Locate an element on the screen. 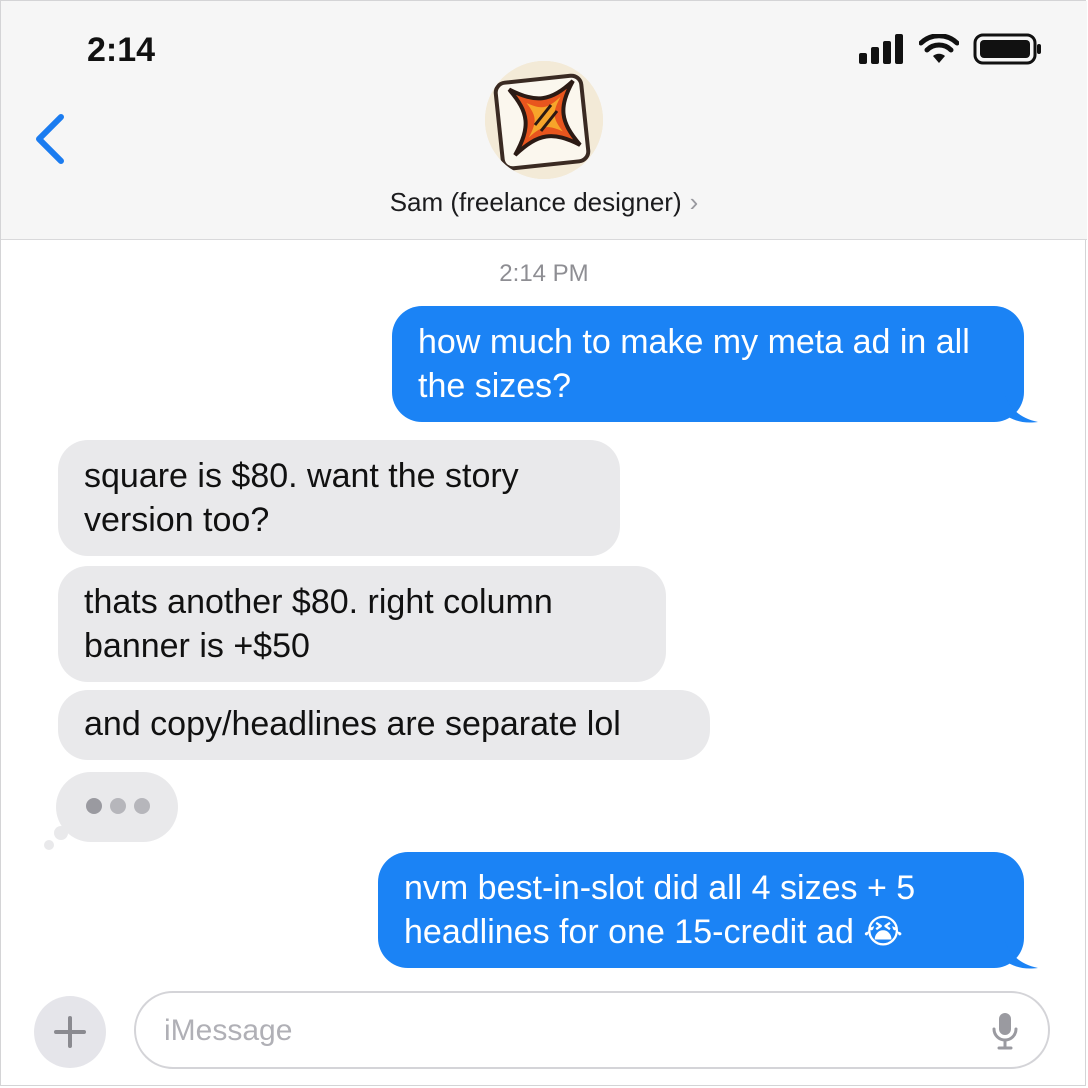  contact-avatar is located at coordinates (544, 120).